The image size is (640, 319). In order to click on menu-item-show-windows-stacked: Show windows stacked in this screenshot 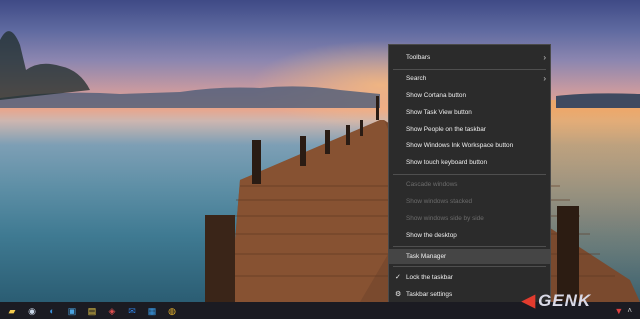, I will do `click(439, 201)`.